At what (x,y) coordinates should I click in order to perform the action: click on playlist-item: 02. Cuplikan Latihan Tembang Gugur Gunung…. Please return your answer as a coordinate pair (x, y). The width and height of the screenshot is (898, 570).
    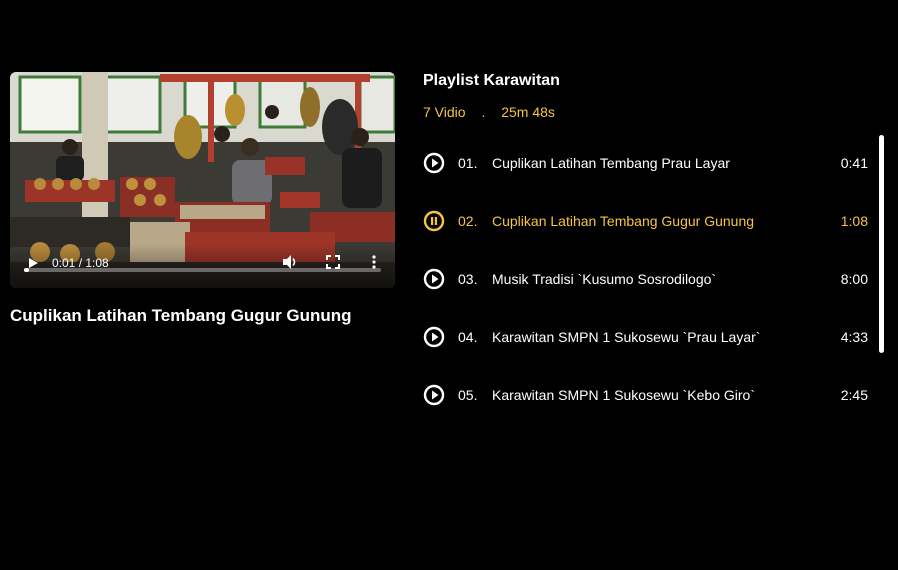
    Looking at the image, I should click on (645, 221).